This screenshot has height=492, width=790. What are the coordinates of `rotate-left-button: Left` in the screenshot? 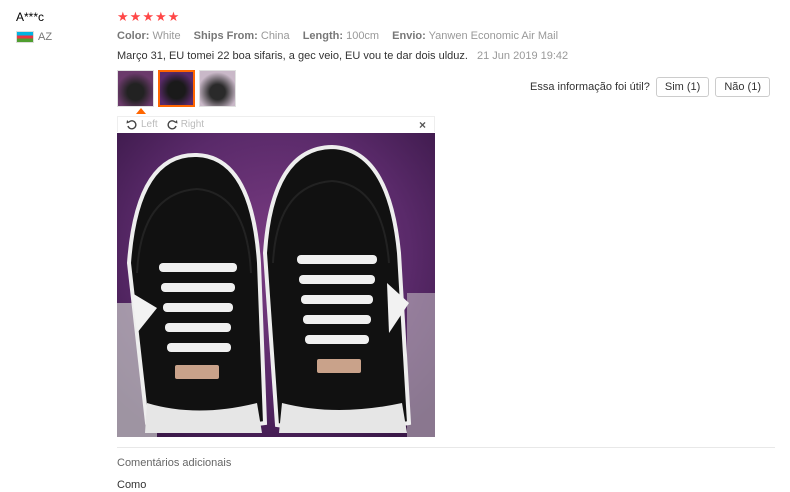 It's located at (142, 125).